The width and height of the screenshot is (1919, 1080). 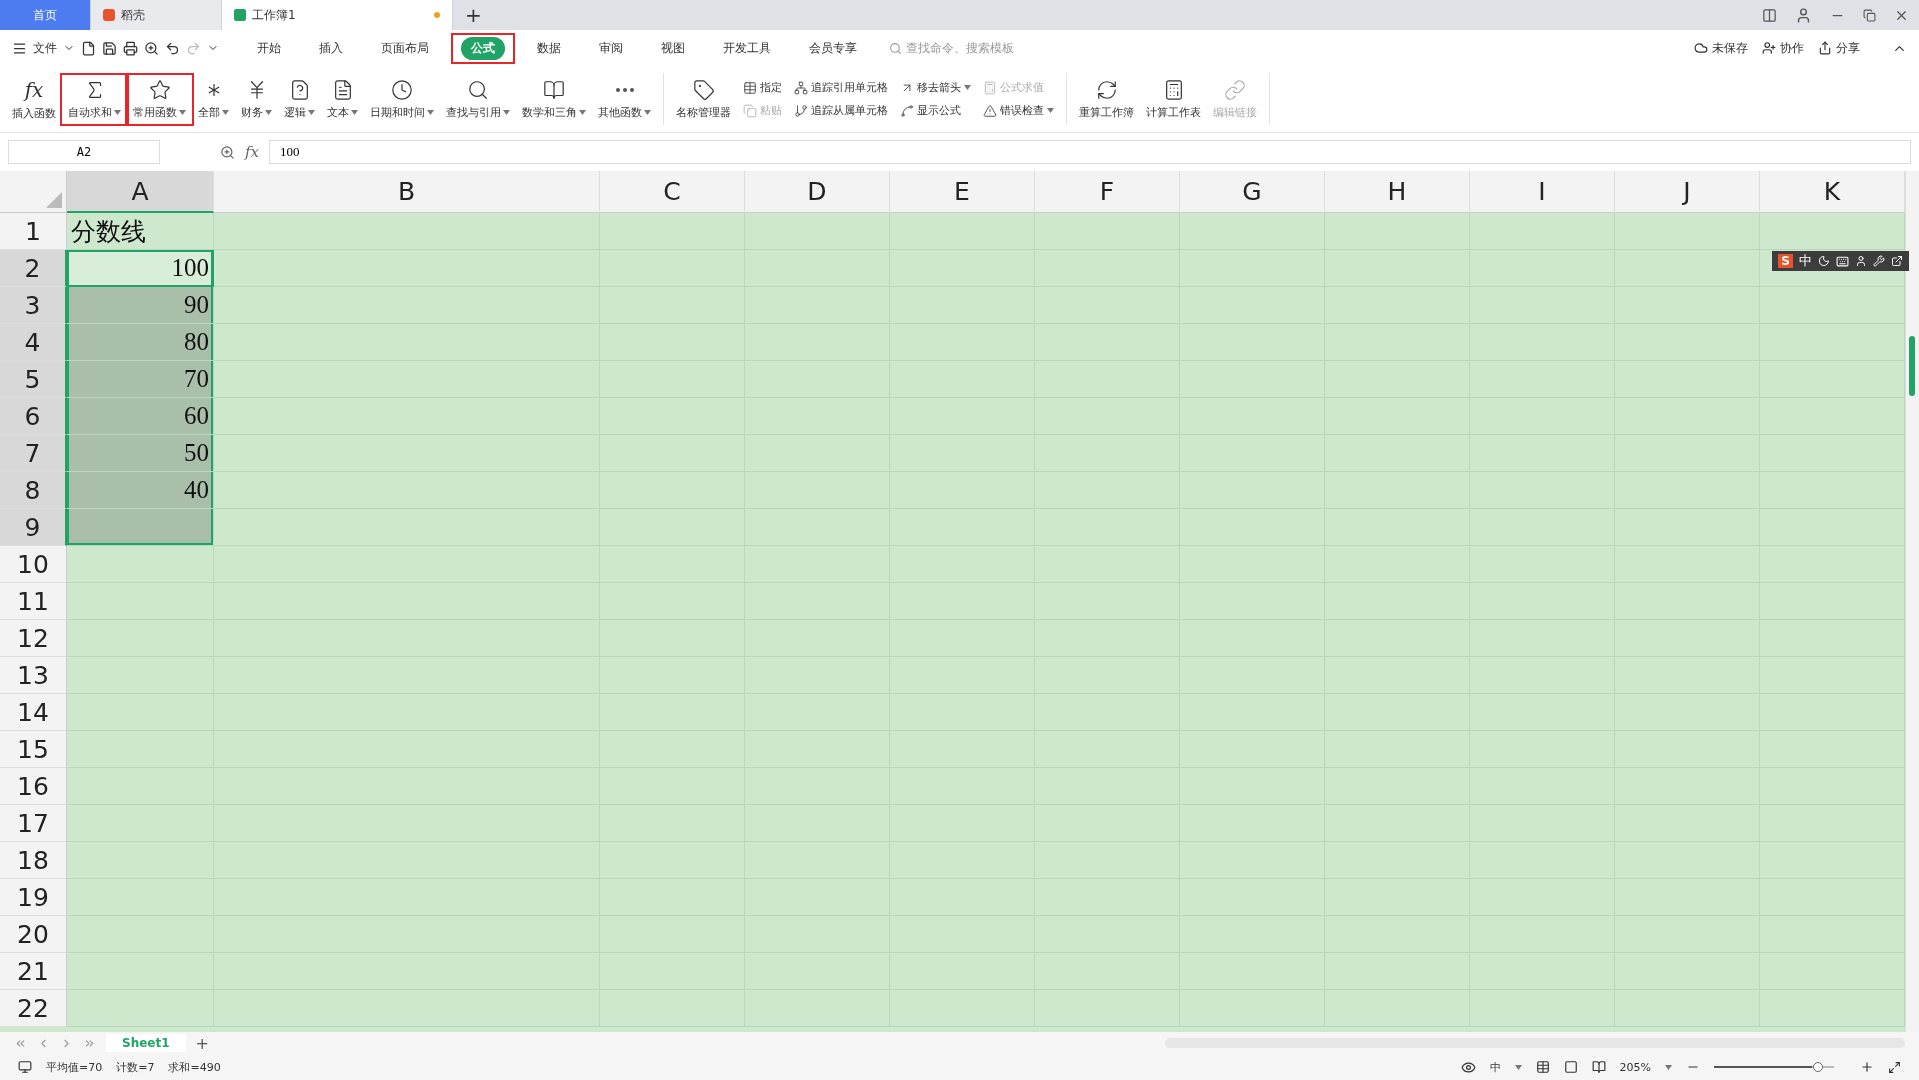 What do you see at coordinates (109, 48) in the screenshot?
I see `save-icon` at bounding box center [109, 48].